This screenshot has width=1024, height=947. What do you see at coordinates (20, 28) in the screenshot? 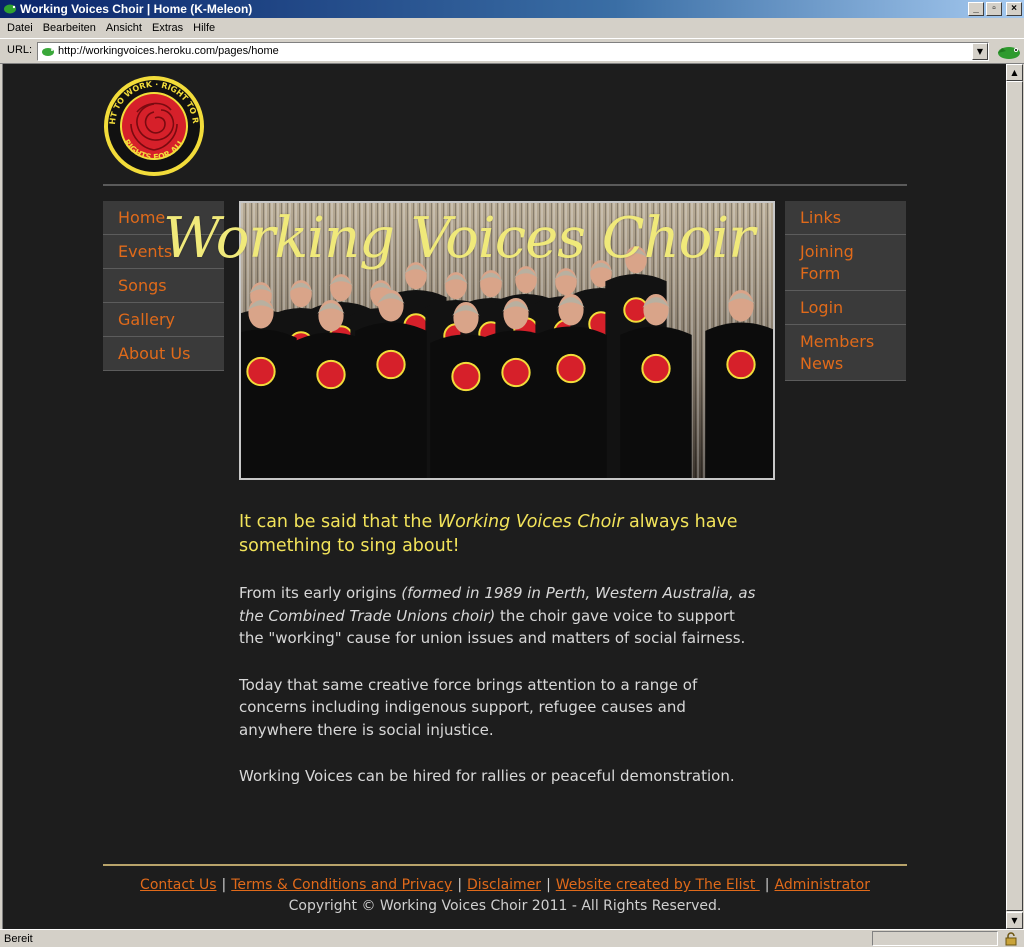
I see `menu-datei: Datei` at bounding box center [20, 28].